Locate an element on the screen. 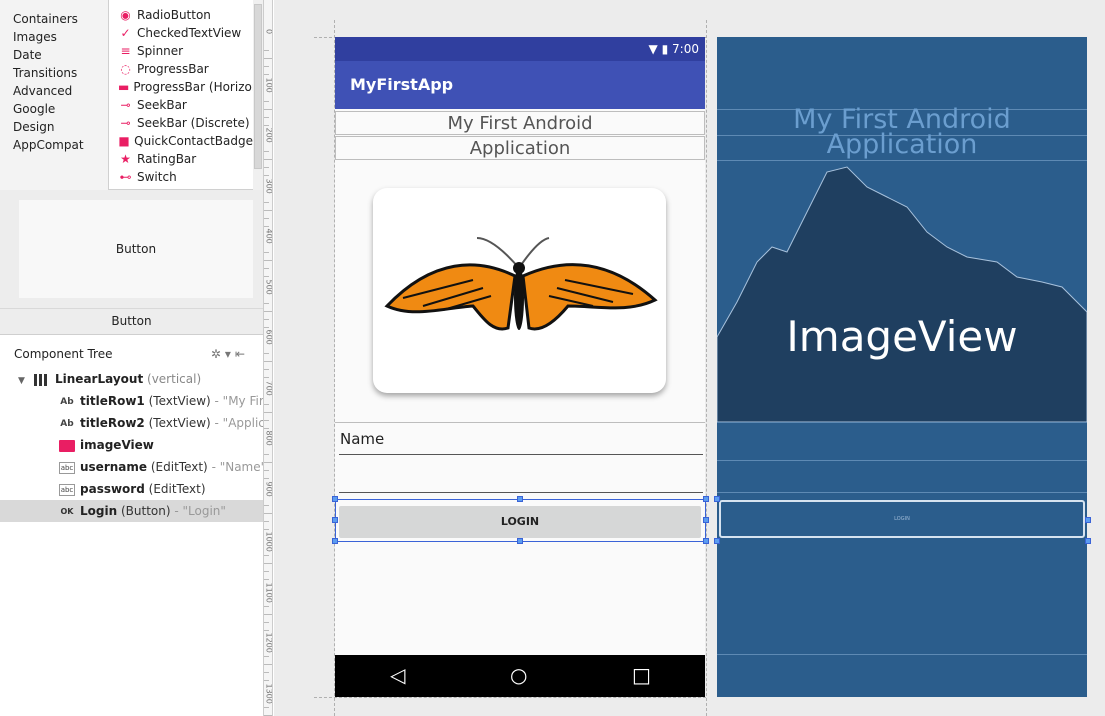  home-icon: ○ is located at coordinates (518, 675).